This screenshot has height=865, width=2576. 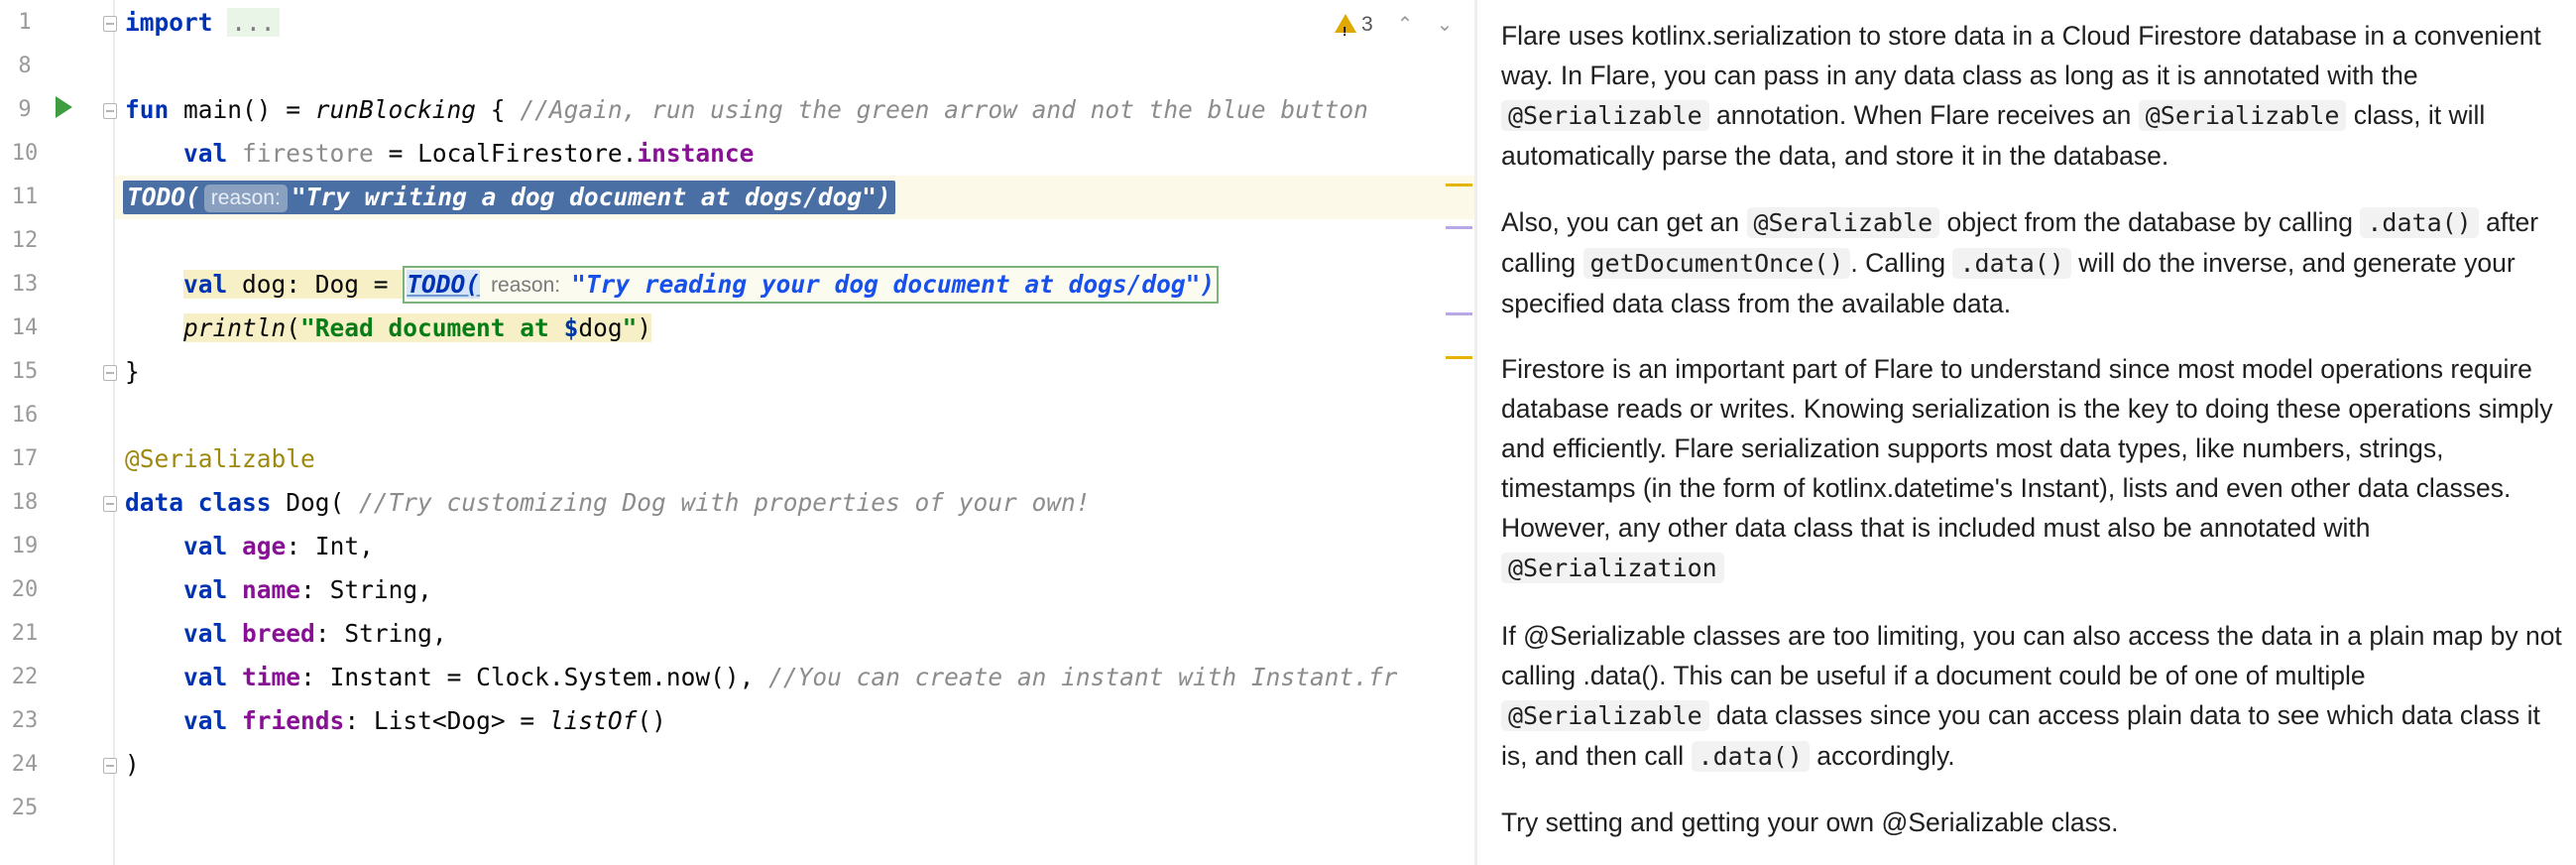 I want to click on code-text: Dog(, so click(x=316, y=502).